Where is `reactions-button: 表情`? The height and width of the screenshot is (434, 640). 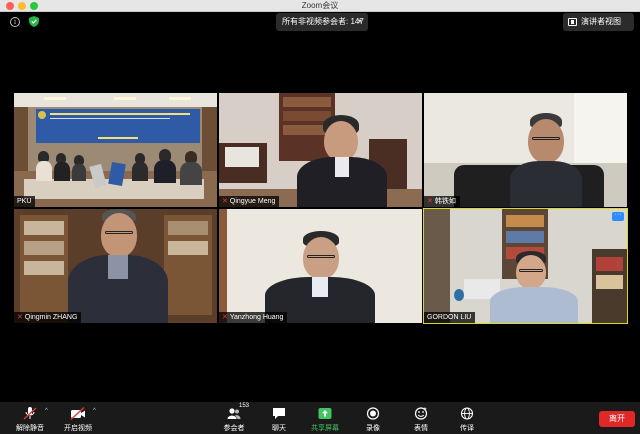 reactions-button: 表情 is located at coordinates (421, 419).